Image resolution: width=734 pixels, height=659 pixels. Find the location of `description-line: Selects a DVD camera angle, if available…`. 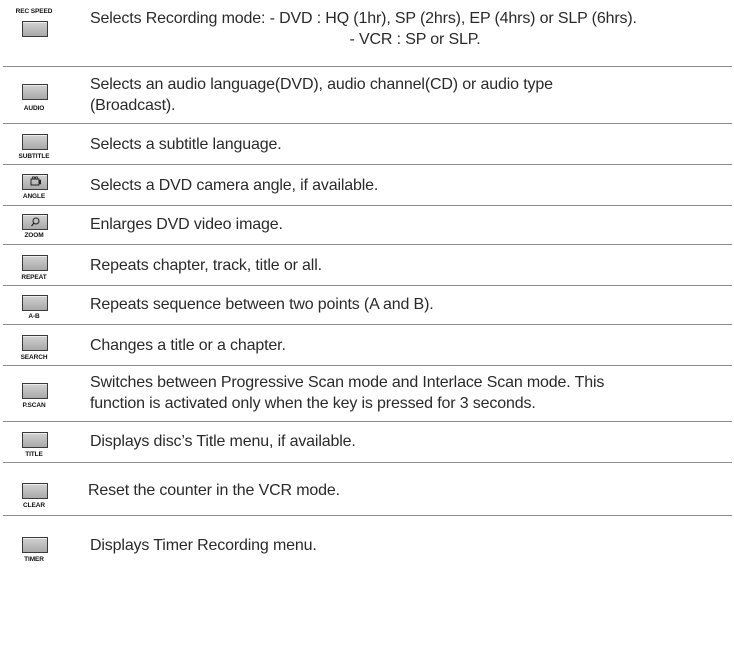

description-line: Selects a DVD camera angle, if available… is located at coordinates (234, 185).